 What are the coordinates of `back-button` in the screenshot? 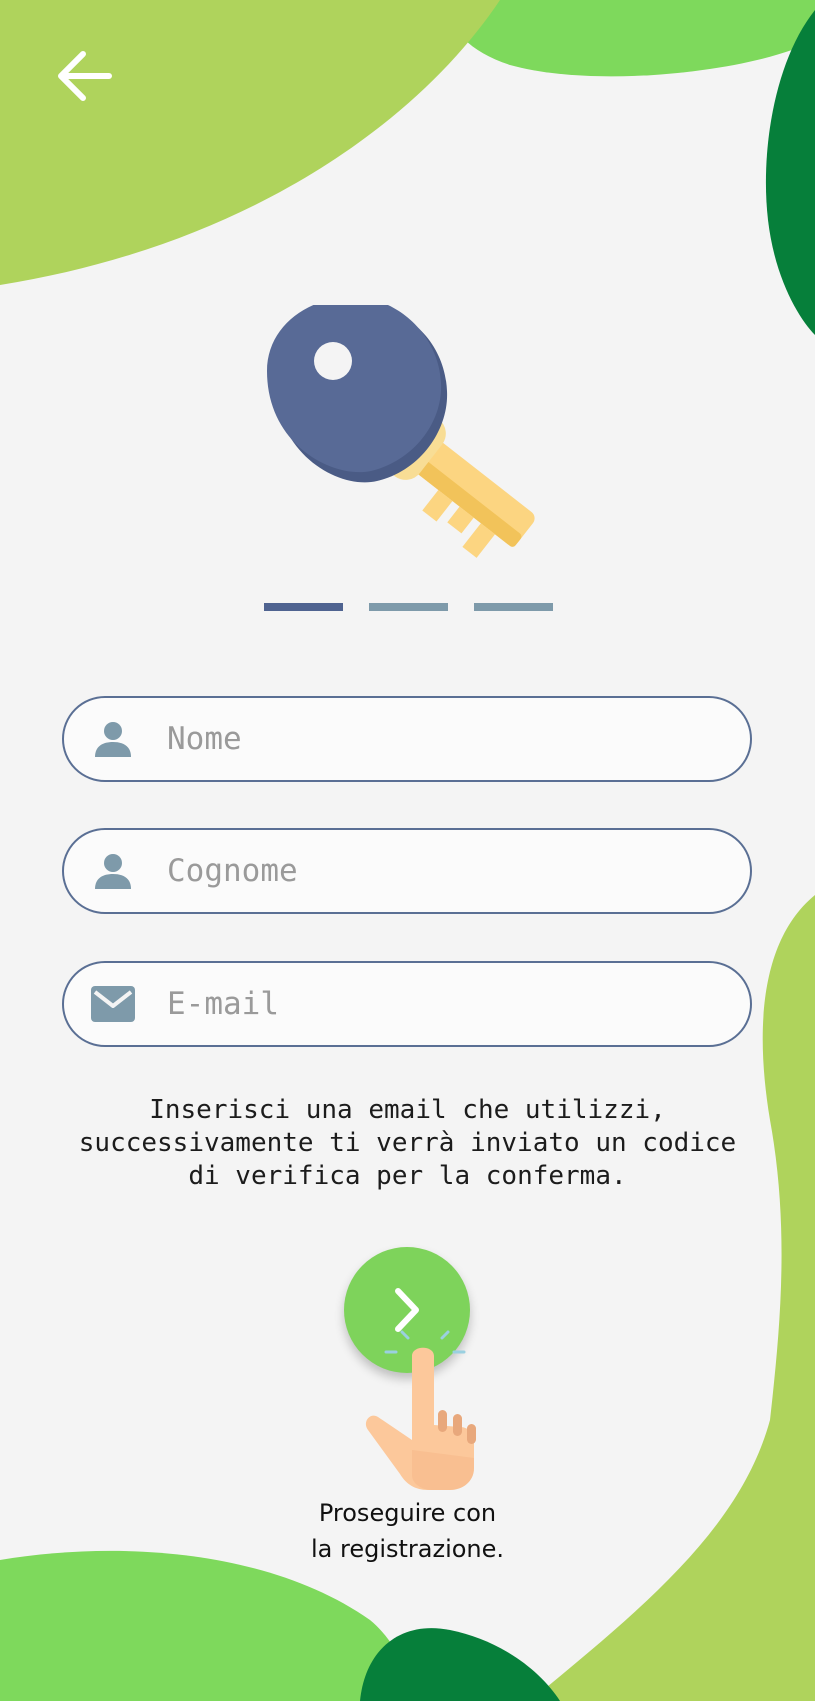 It's located at (85, 76).